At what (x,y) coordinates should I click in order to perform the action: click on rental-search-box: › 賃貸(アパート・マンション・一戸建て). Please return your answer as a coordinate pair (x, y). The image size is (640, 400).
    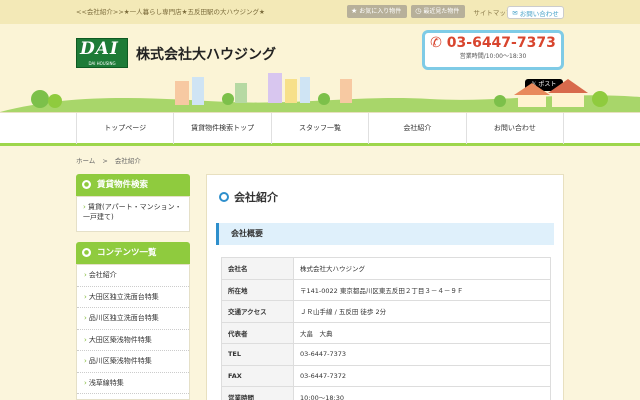
    Looking at the image, I should click on (133, 214).